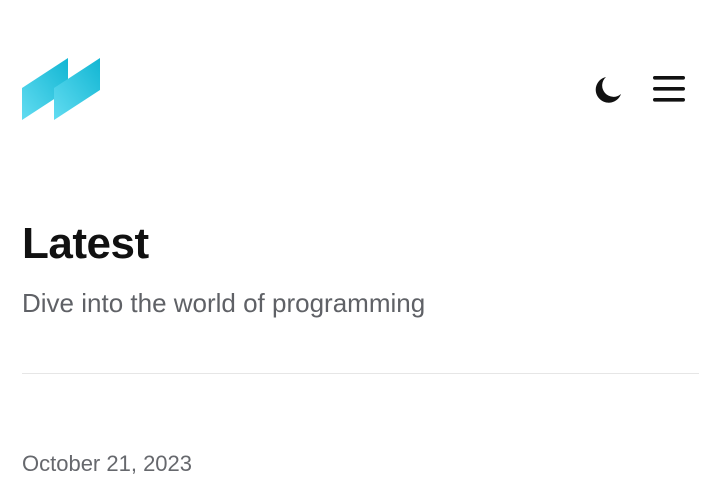  What do you see at coordinates (107, 463) in the screenshot?
I see `post-date: October 21, 2023` at bounding box center [107, 463].